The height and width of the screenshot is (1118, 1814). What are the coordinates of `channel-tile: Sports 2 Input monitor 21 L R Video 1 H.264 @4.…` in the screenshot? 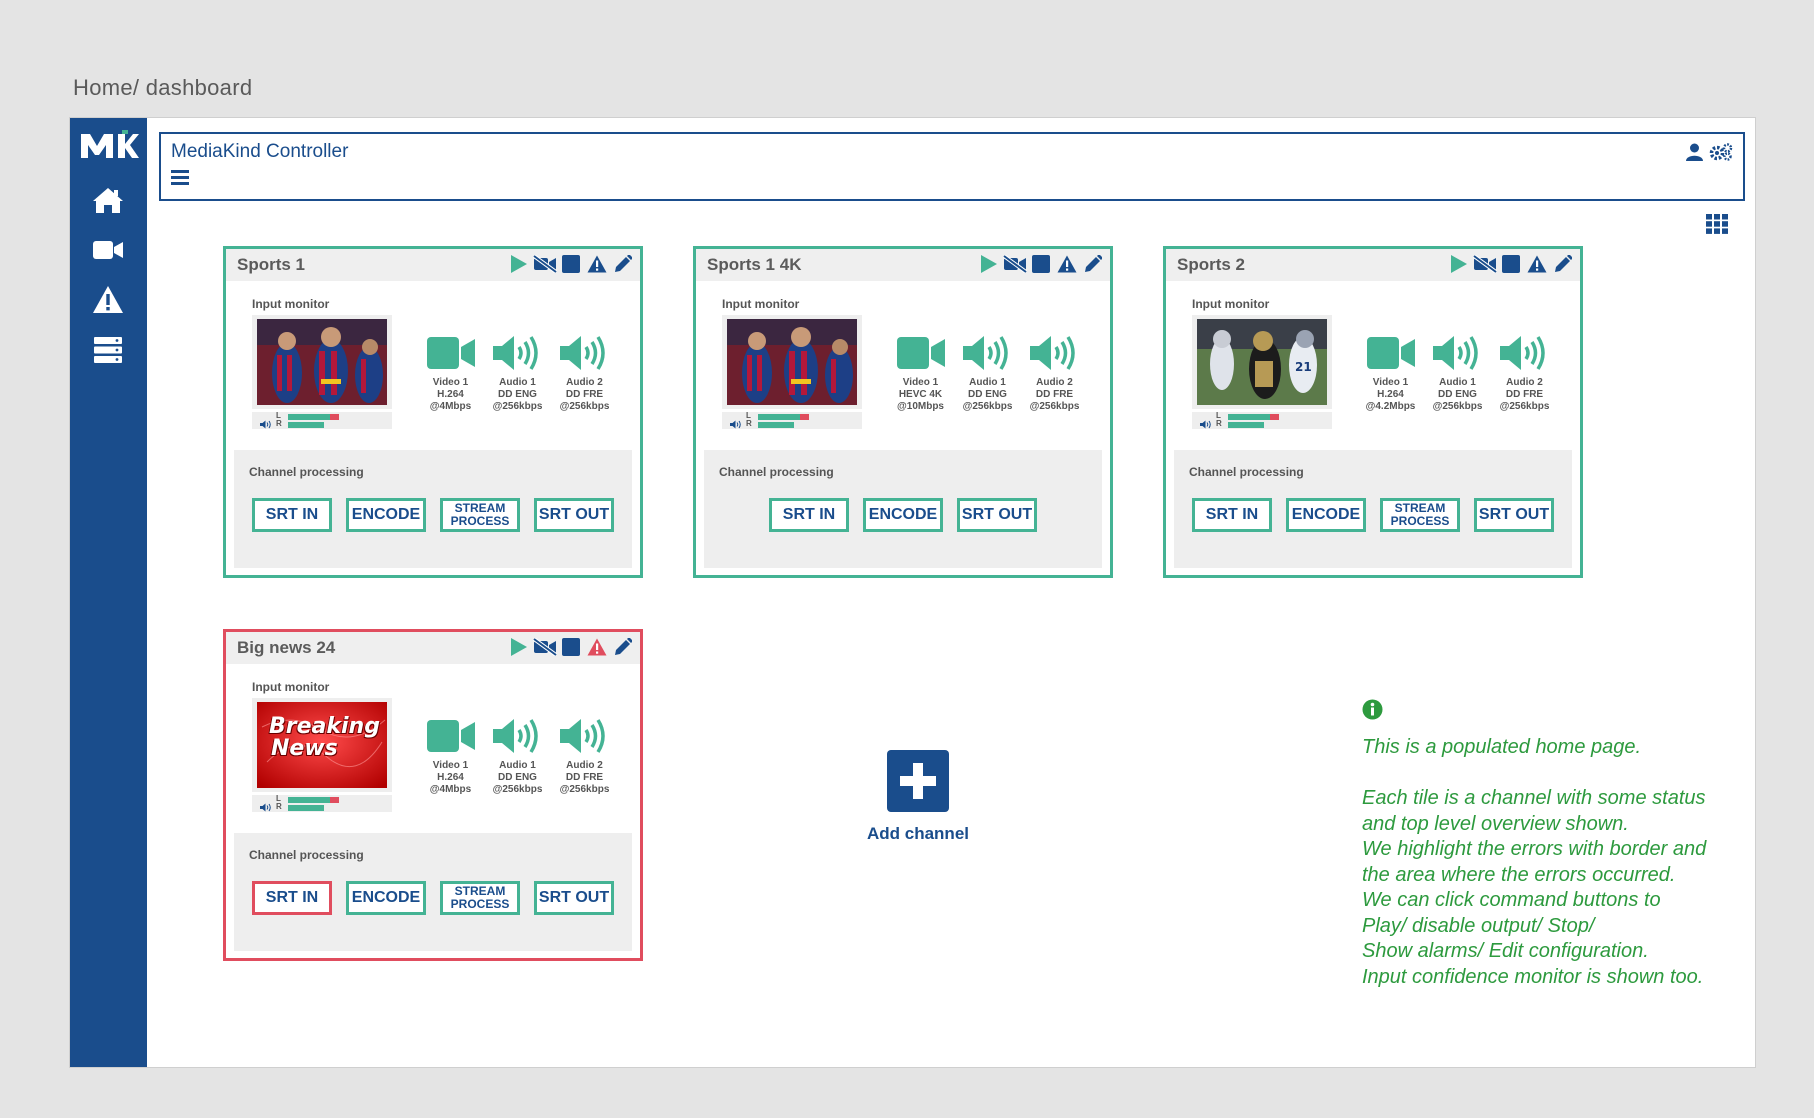 It's located at (1373, 412).